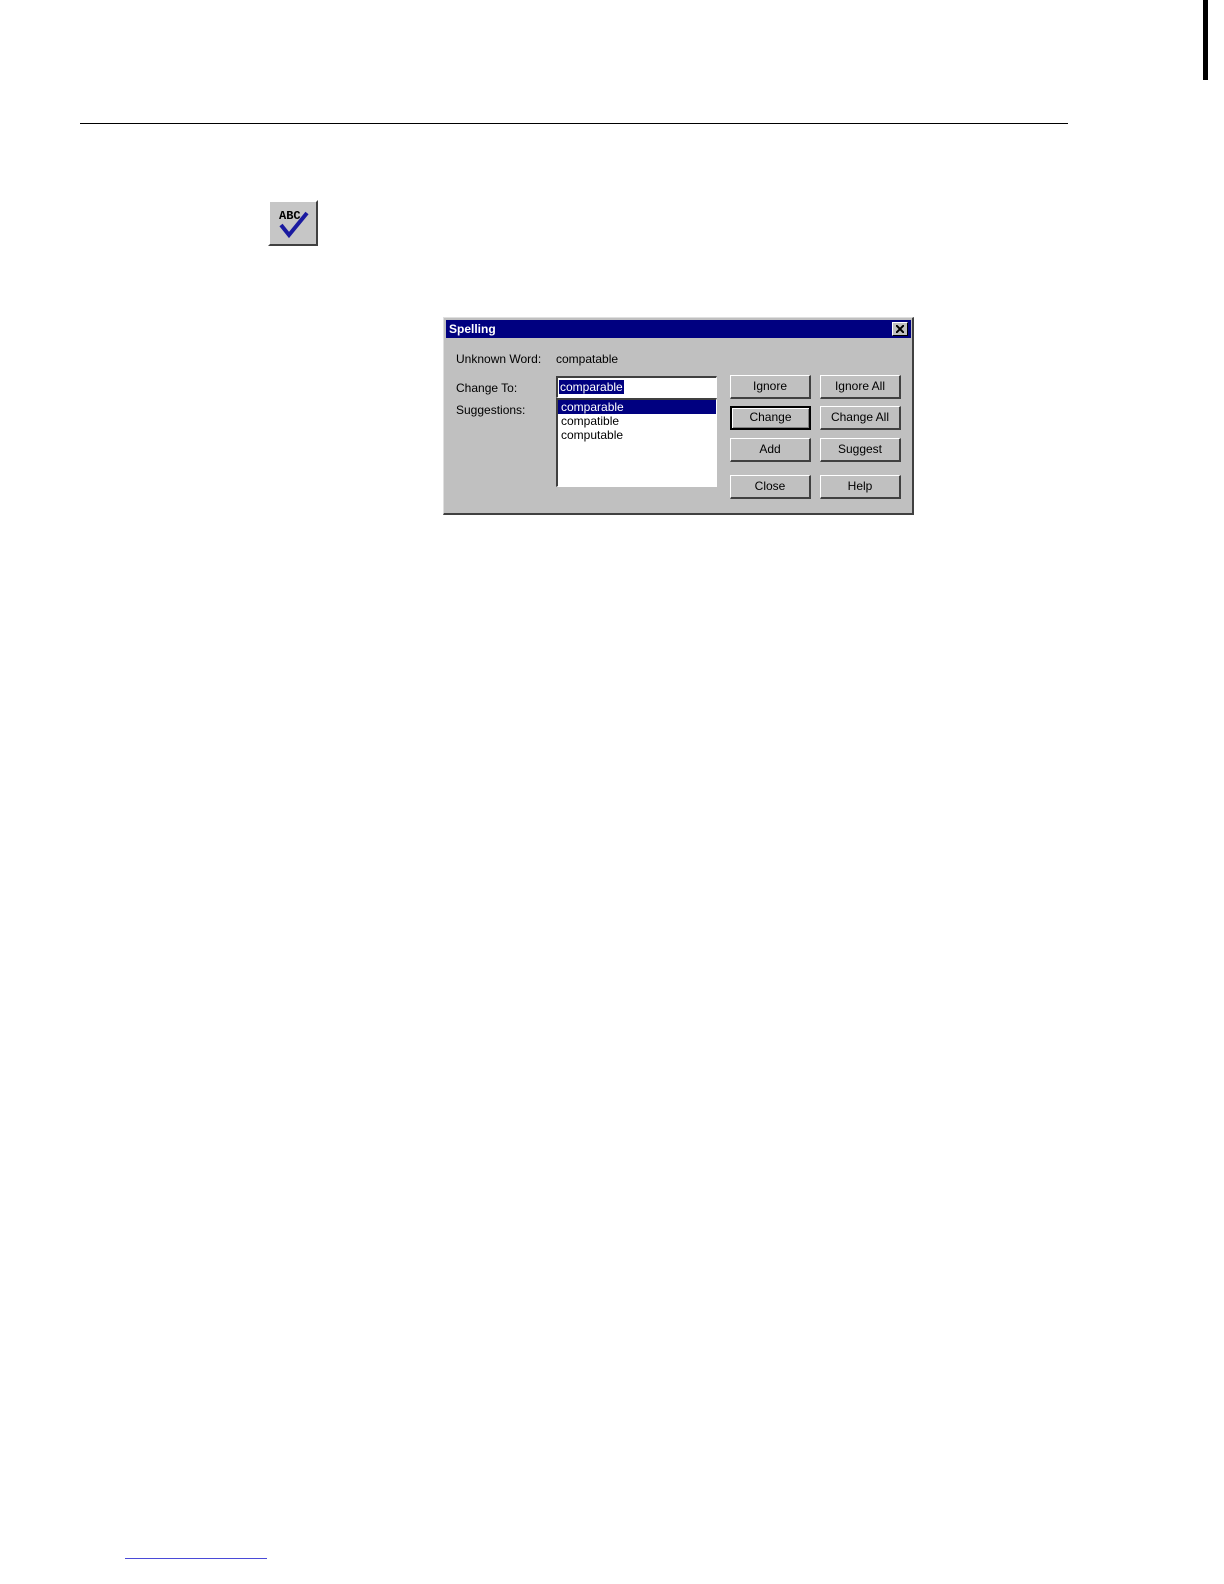 This screenshot has height=1584, width=1224. What do you see at coordinates (900, 329) in the screenshot?
I see `close-icon` at bounding box center [900, 329].